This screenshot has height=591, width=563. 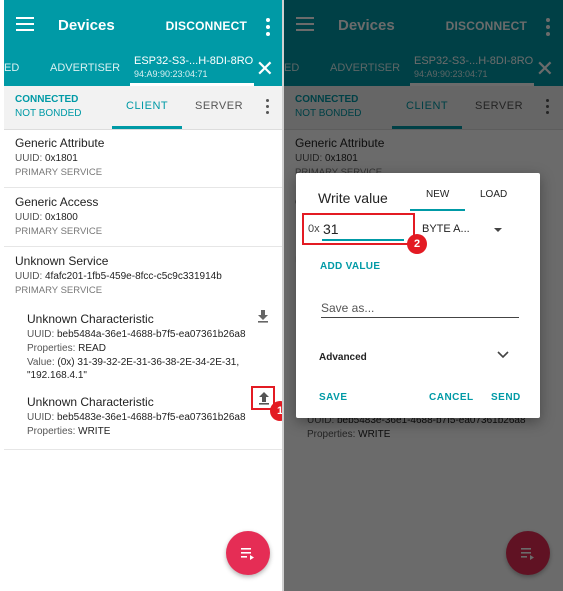 I want to click on tab-new: NEW, so click(x=437, y=194).